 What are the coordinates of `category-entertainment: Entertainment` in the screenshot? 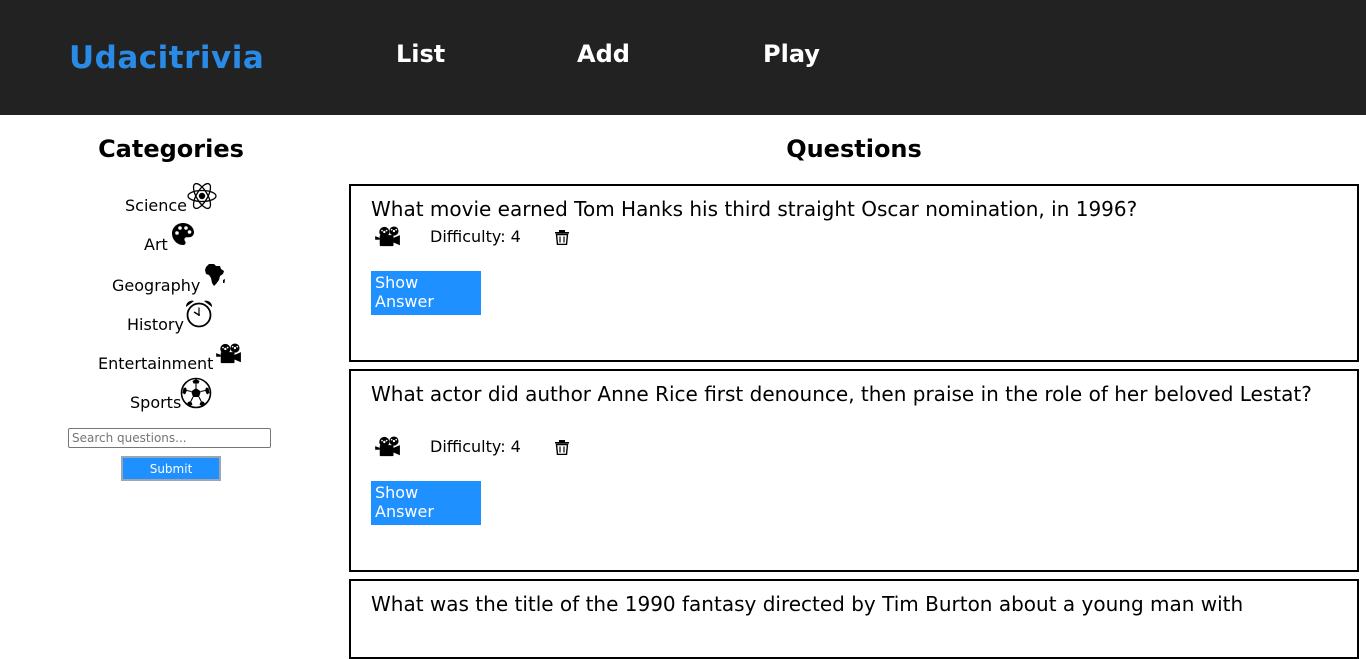 It's located at (155, 363).